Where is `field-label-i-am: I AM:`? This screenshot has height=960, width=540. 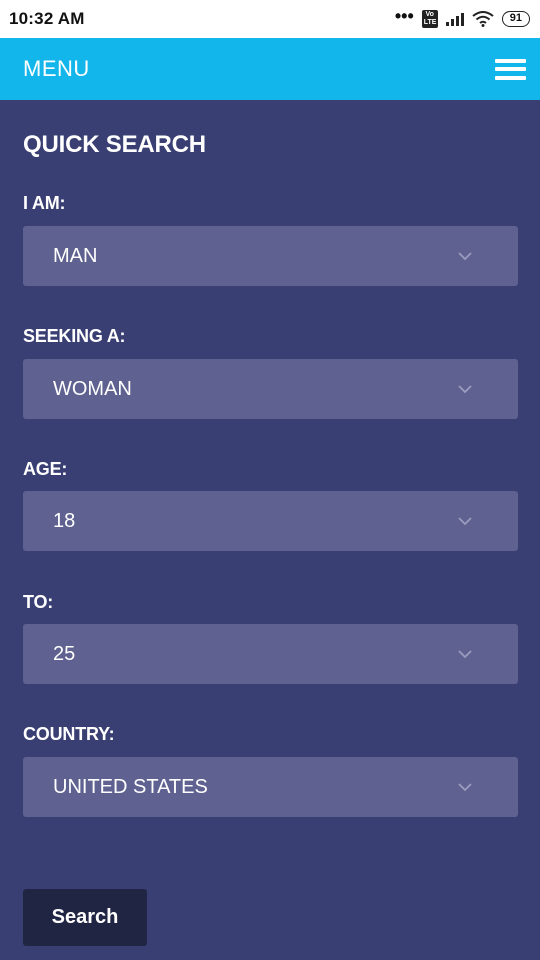
field-label-i-am: I AM: is located at coordinates (44, 203).